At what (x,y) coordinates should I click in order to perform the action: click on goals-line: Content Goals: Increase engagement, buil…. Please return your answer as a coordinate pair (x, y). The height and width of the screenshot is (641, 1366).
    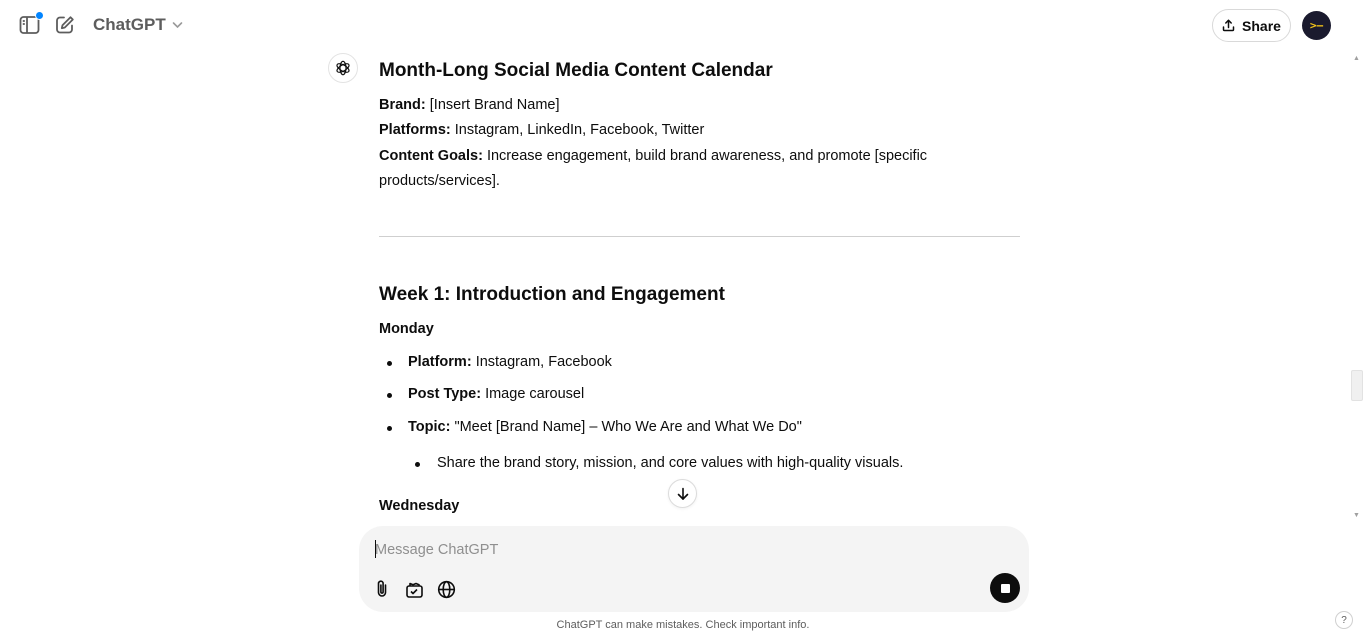
    Looking at the image, I should click on (653, 156).